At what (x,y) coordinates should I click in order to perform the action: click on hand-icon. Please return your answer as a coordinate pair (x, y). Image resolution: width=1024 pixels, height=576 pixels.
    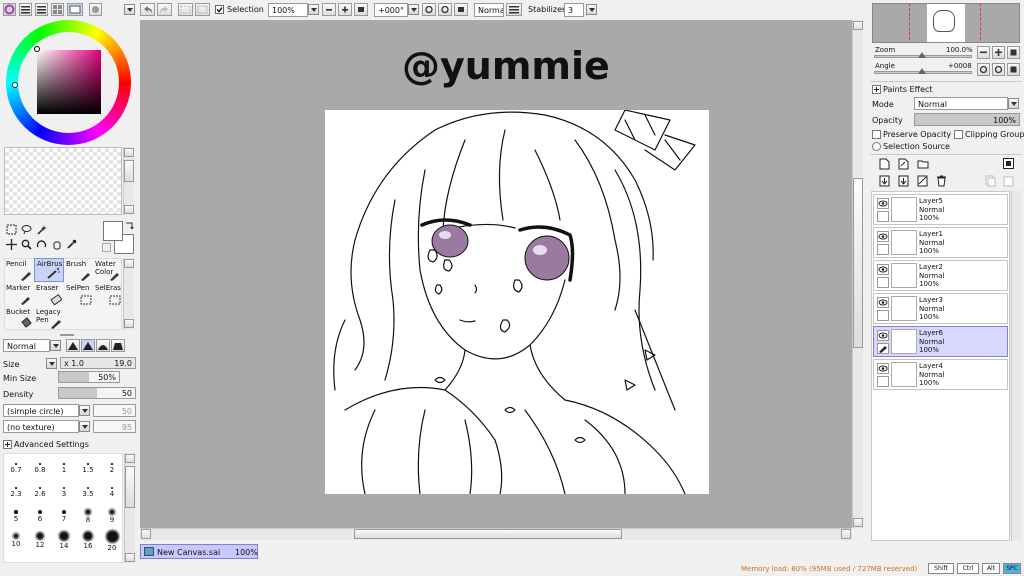
    Looking at the image, I should click on (56, 244).